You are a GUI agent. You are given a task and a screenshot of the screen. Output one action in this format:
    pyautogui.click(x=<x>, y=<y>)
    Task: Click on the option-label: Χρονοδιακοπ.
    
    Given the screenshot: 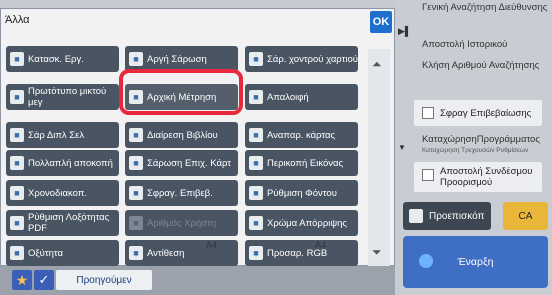 What is the action you would take?
    pyautogui.click(x=57, y=193)
    